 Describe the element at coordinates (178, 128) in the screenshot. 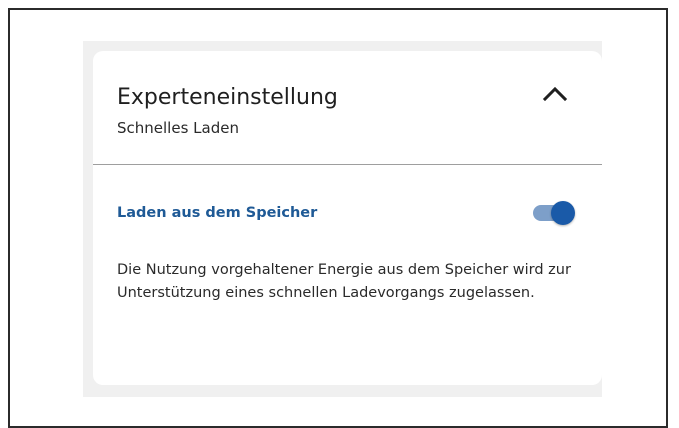

I see `card-subtitle: Schnelles Laden` at that location.